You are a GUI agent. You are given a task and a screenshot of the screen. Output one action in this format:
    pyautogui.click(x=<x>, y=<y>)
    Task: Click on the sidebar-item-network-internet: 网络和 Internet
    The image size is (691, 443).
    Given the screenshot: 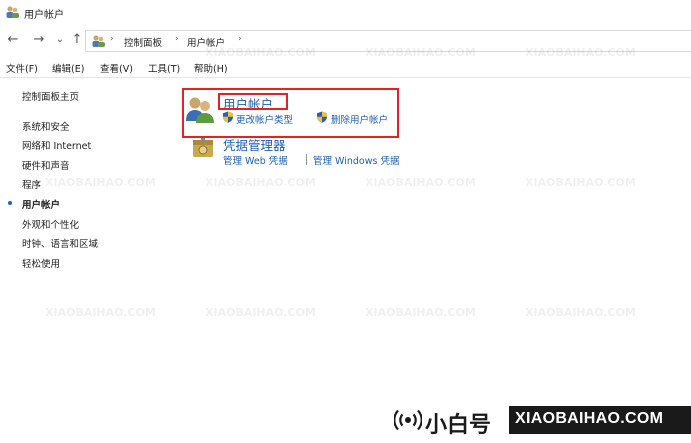 What is the action you would take?
    pyautogui.click(x=56, y=145)
    